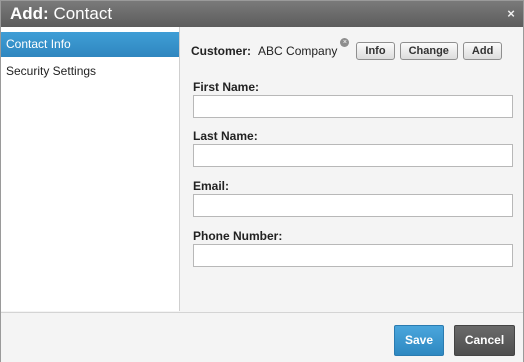 This screenshot has width=524, height=362. What do you see at coordinates (225, 136) in the screenshot?
I see `last-name-label: Last Name:` at bounding box center [225, 136].